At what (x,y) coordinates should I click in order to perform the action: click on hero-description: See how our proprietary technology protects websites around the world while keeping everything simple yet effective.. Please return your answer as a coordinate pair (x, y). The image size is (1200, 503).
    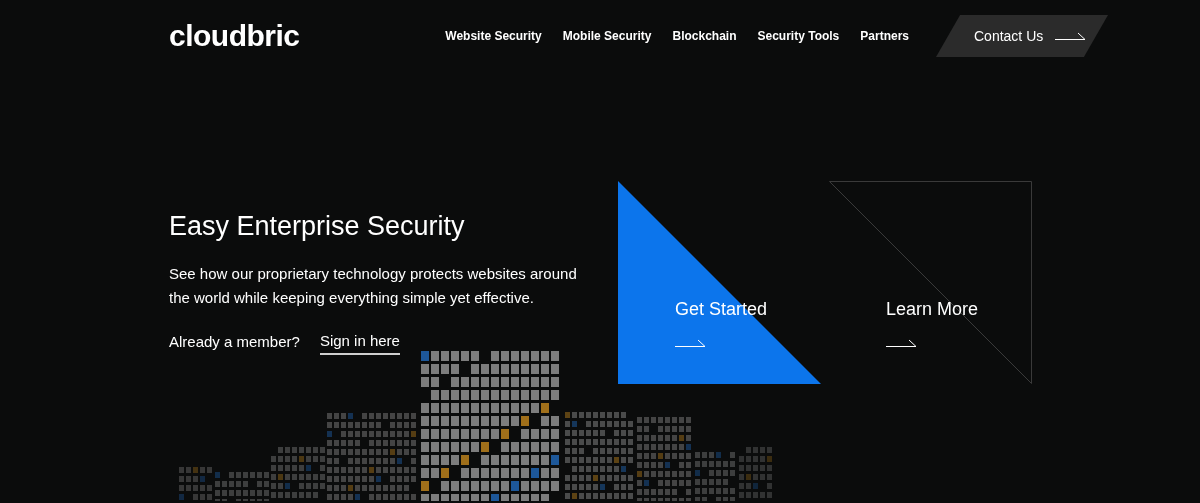
    Looking at the image, I should click on (373, 285).